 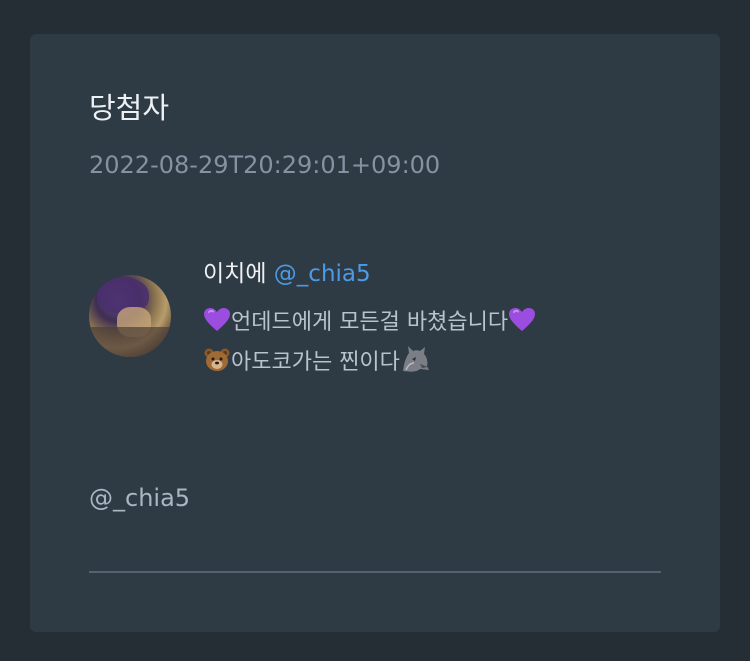 What do you see at coordinates (370, 322) in the screenshot?
I see `bio-line-1-text: 언데드에게 모든걸 바쳤습니다` at bounding box center [370, 322].